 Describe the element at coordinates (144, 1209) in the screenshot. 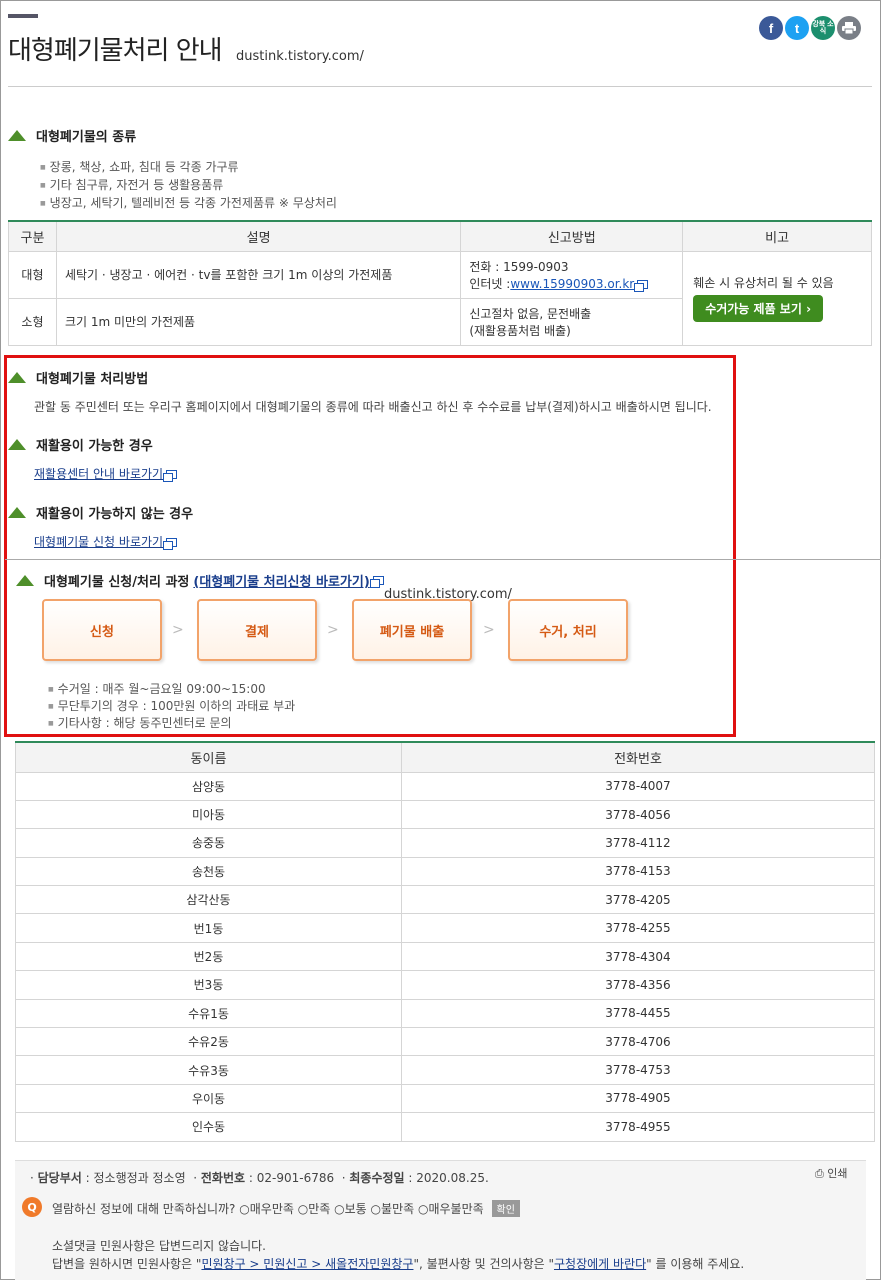

I see `survey-question: 열람하신 정보에 대해 만족하십니까?` at that location.